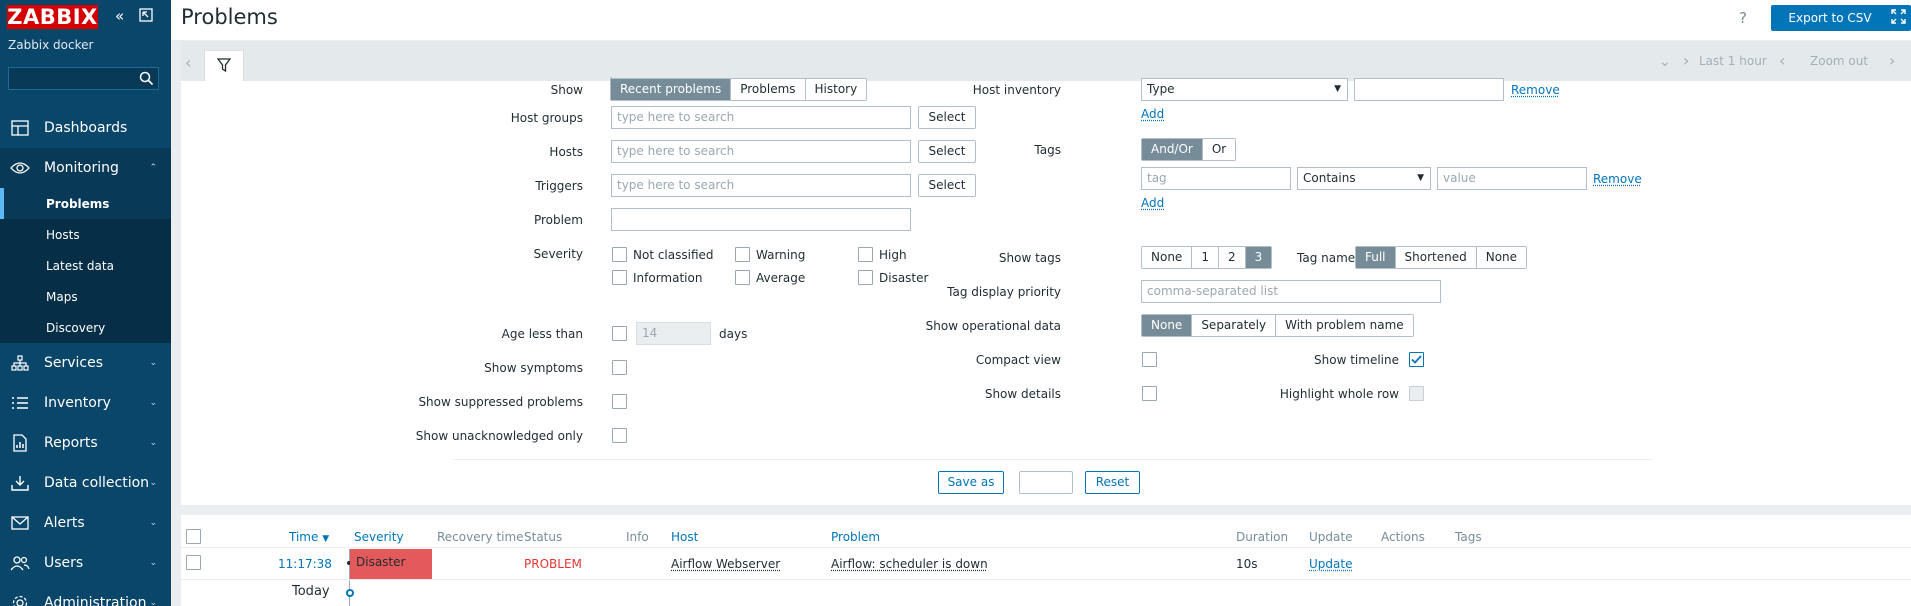 Image resolution: width=1911 pixels, height=606 pixels. Describe the element at coordinates (909, 564) in the screenshot. I see `row-problem: Airflow: scheduler is down` at that location.